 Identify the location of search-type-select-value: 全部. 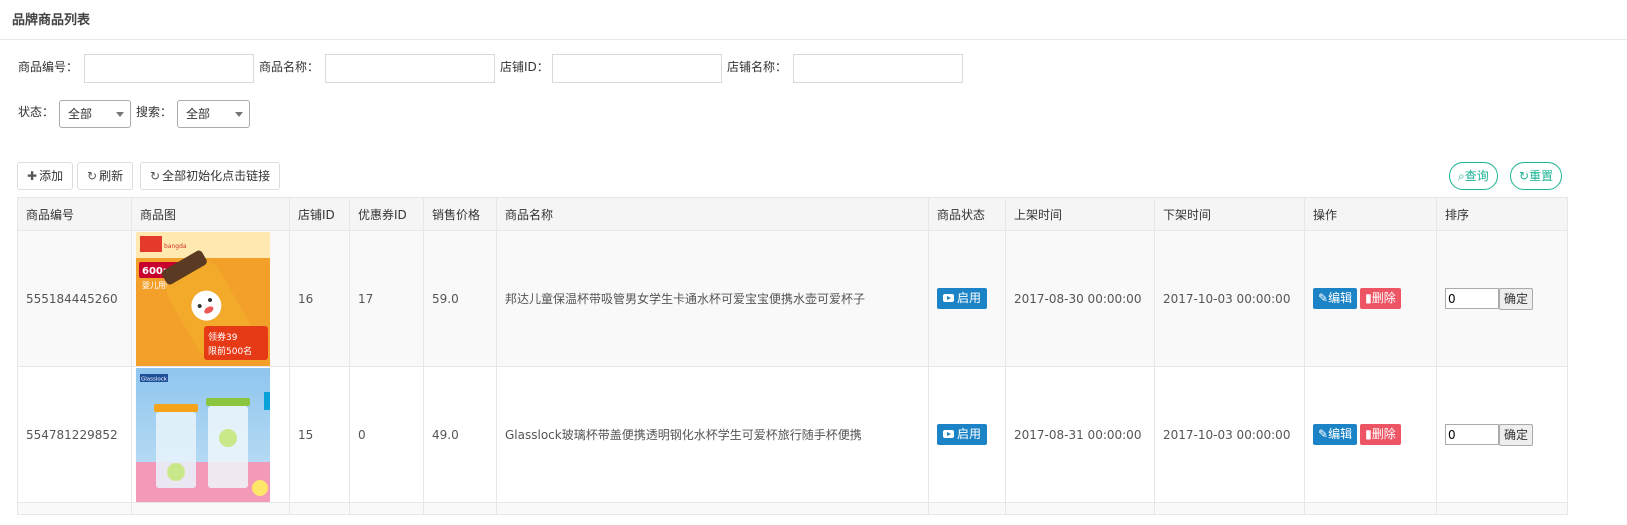
(198, 114).